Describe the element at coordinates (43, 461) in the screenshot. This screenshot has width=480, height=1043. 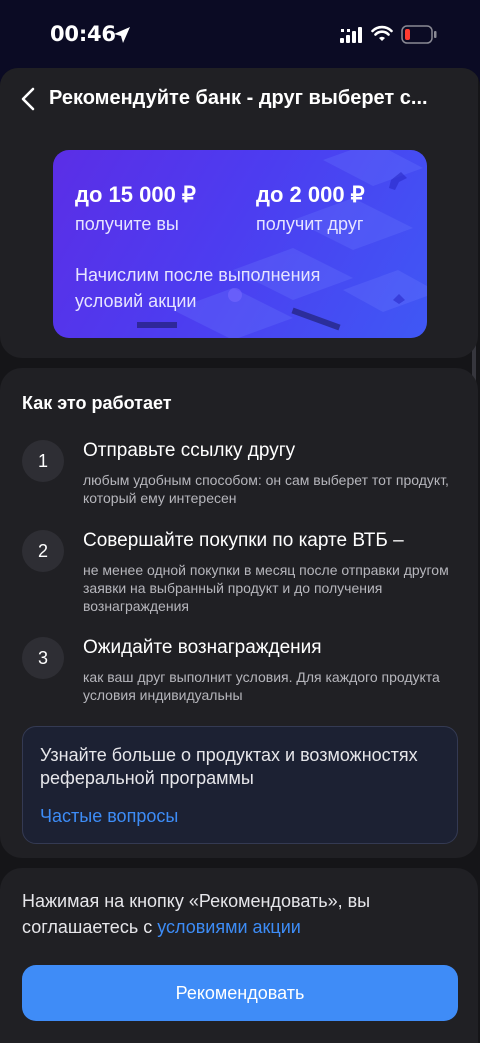
I see `step-number: 1` at that location.